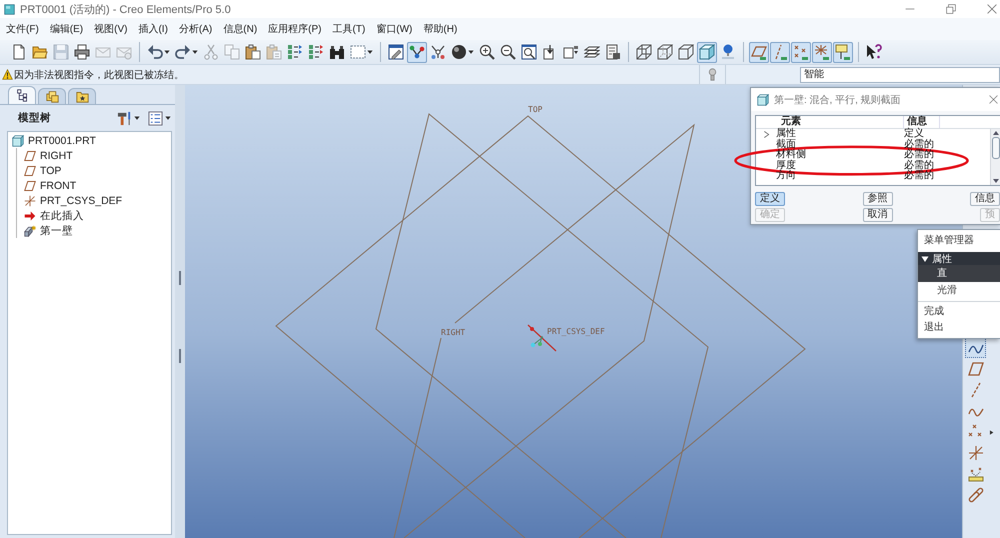 The height and width of the screenshot is (538, 1000). I want to click on dialog-title: 第一壁: 混合, 平行, 规则截面, so click(837, 100).